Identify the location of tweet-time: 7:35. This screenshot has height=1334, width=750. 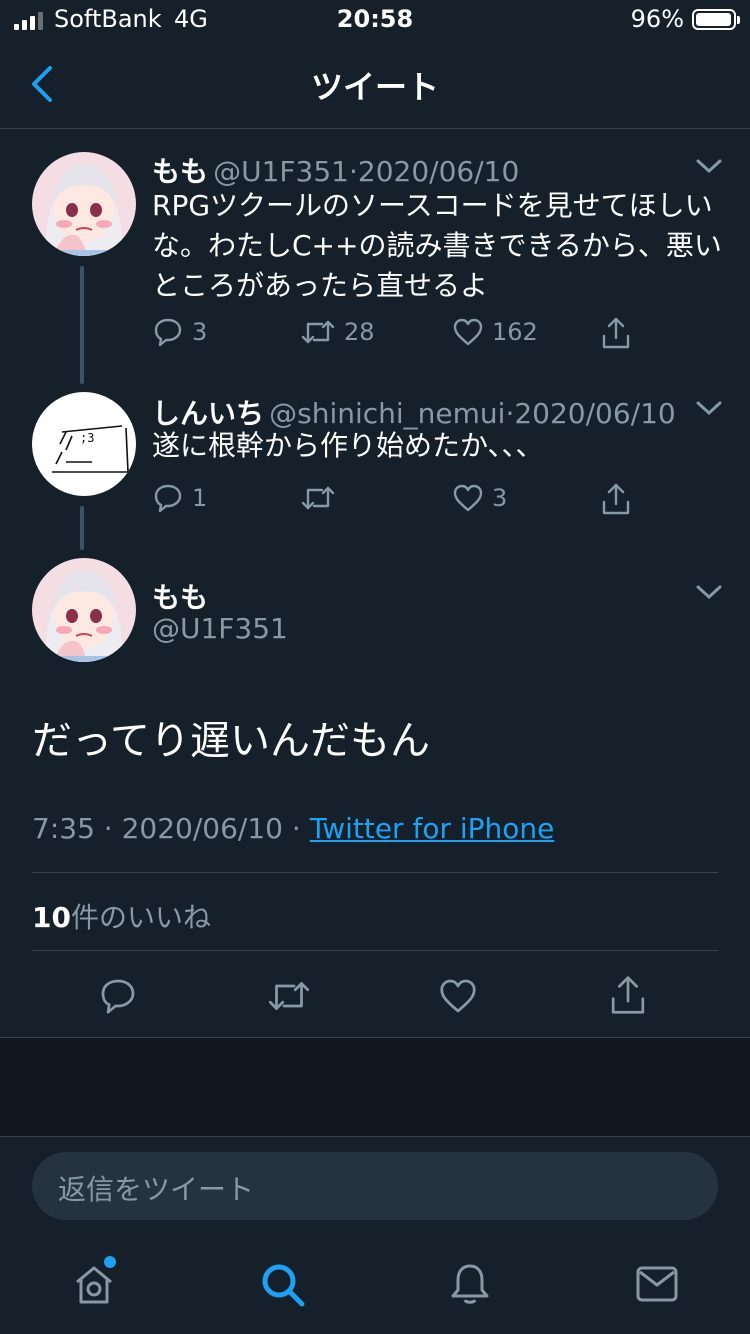
(63, 828).